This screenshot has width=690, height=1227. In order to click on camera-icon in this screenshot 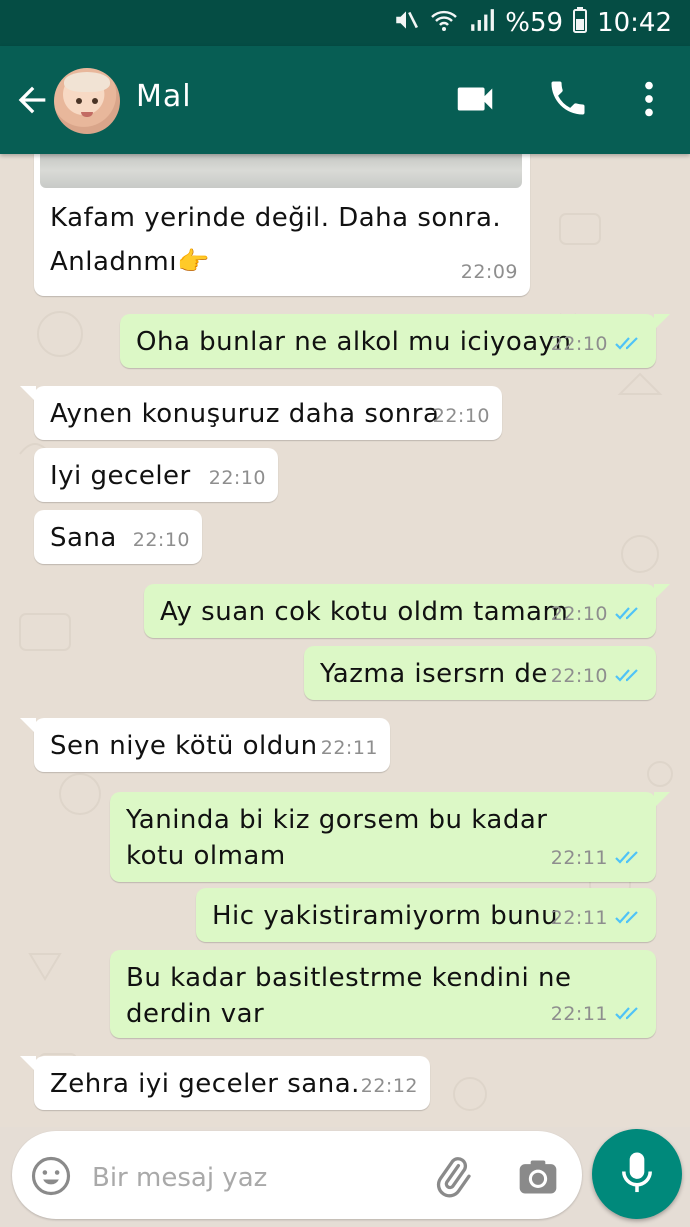, I will do `click(538, 1177)`.